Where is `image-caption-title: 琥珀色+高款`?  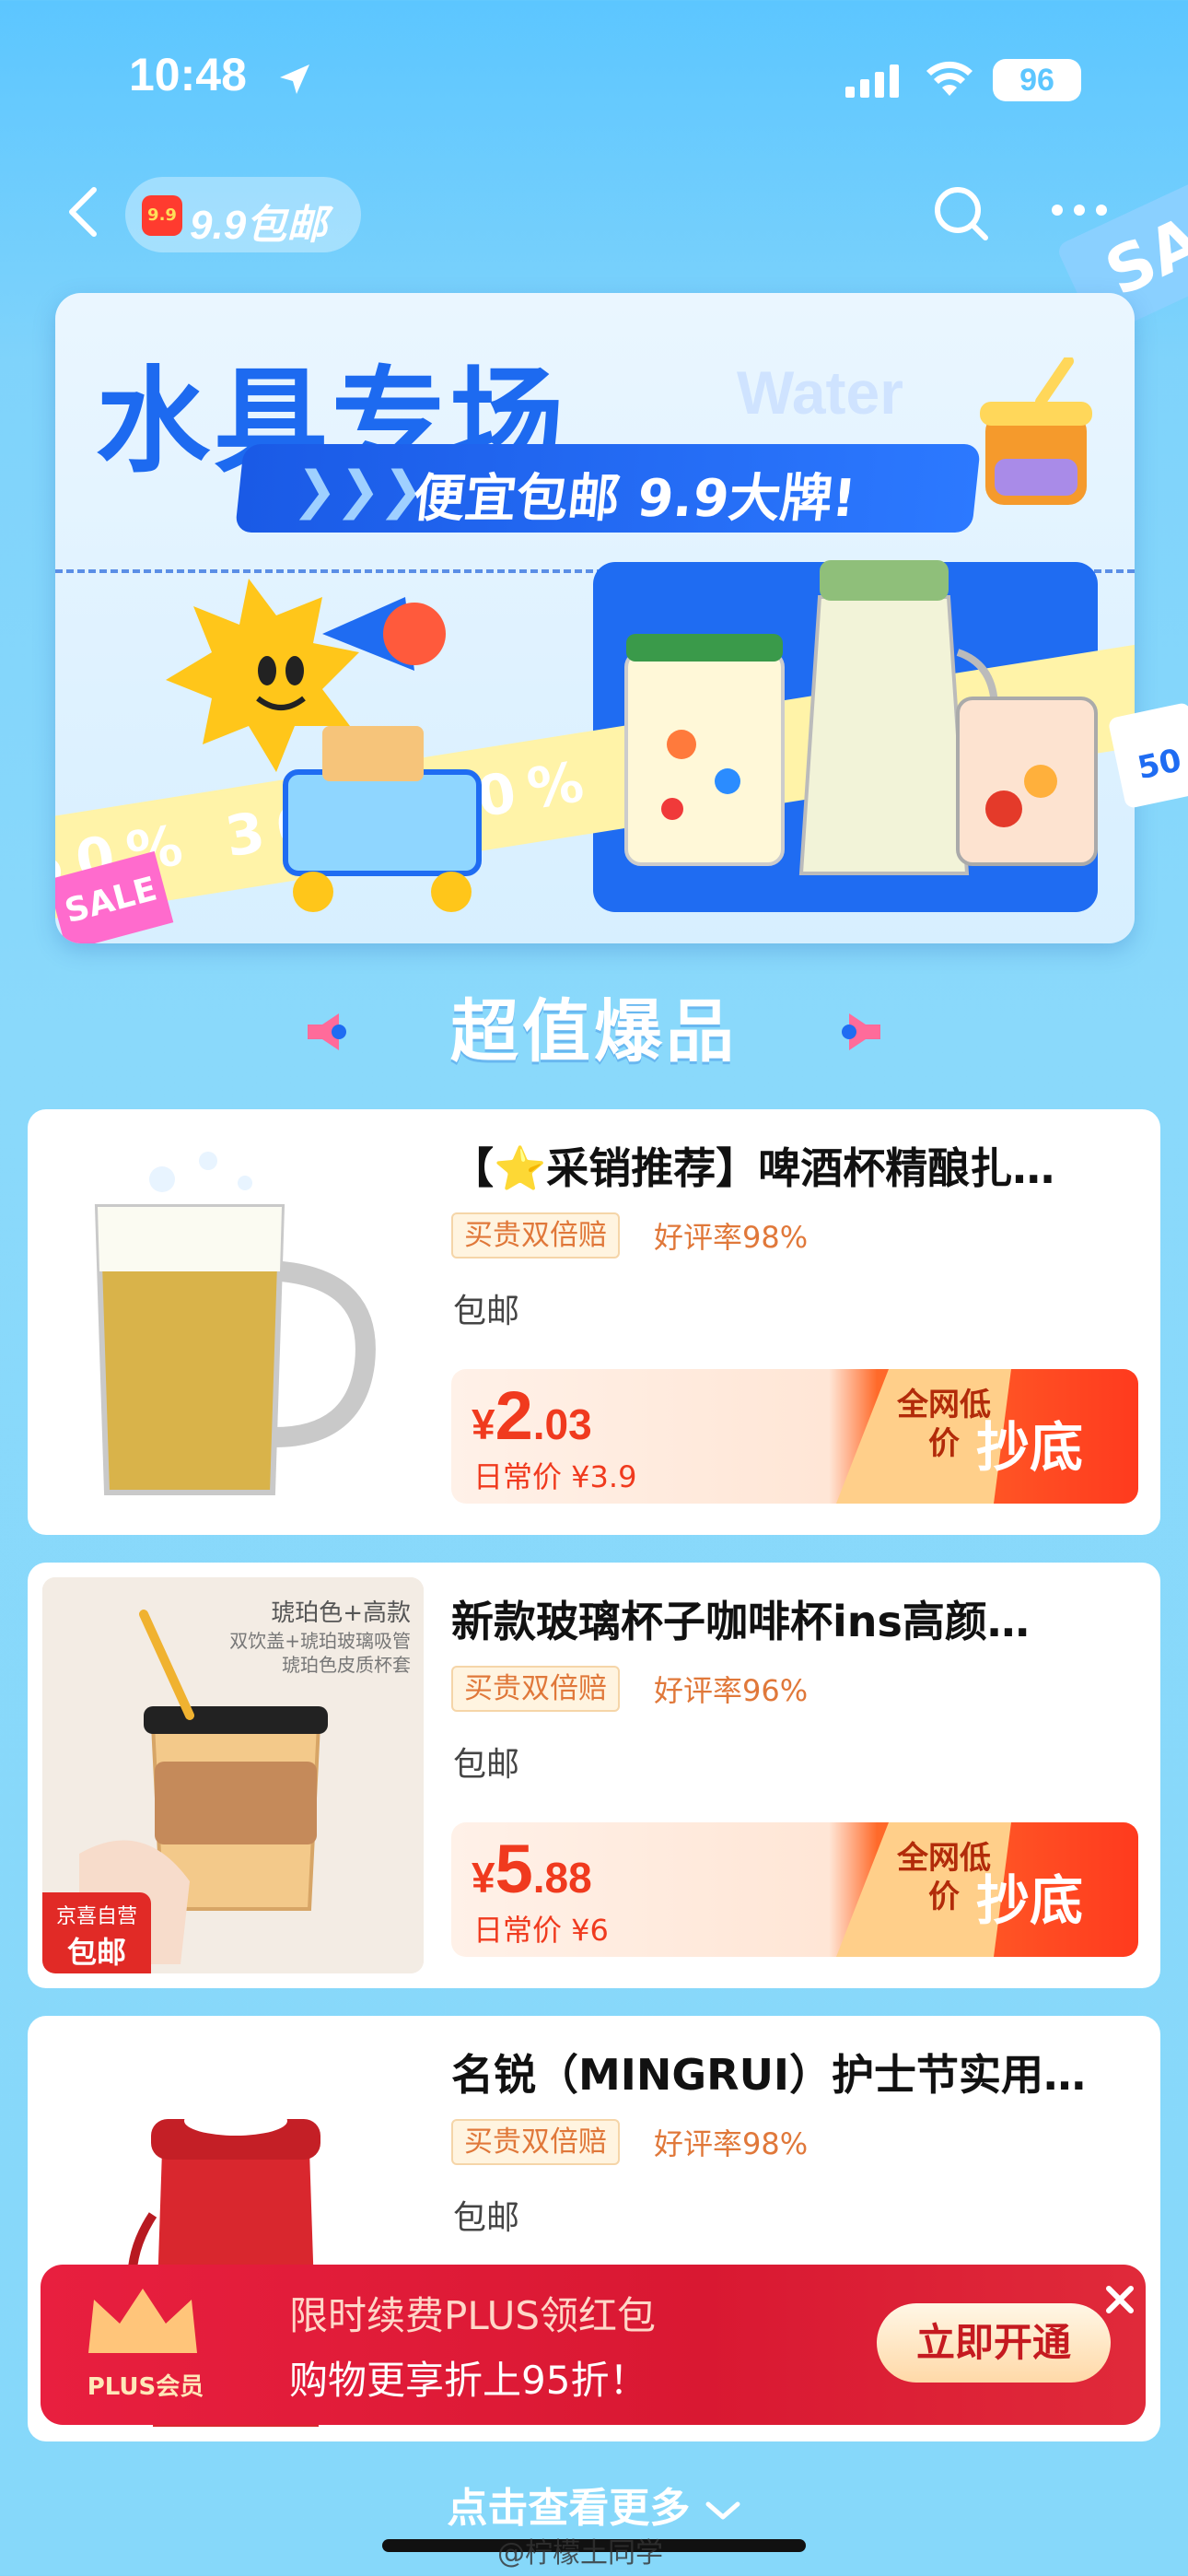
image-caption-title: 琥珀色+高款 is located at coordinates (341, 1613).